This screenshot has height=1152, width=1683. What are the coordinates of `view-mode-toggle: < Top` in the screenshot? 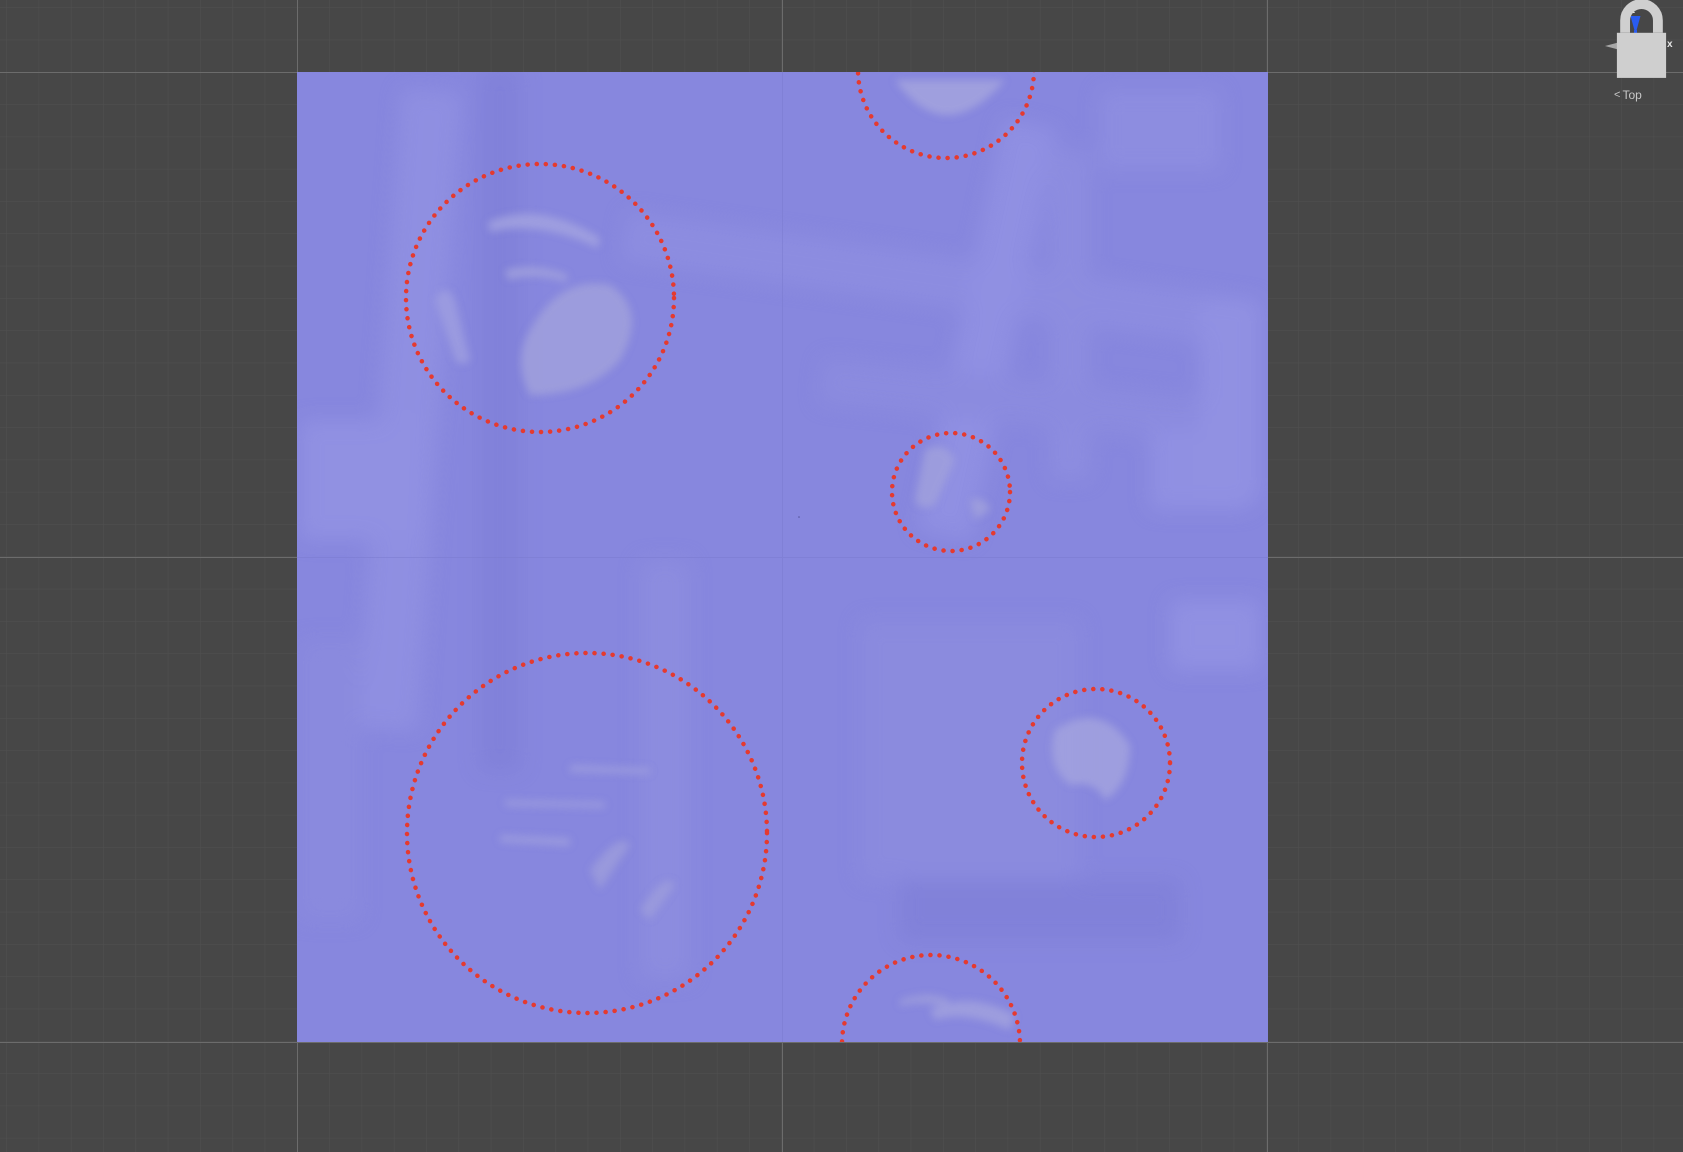 It's located at (1628, 95).